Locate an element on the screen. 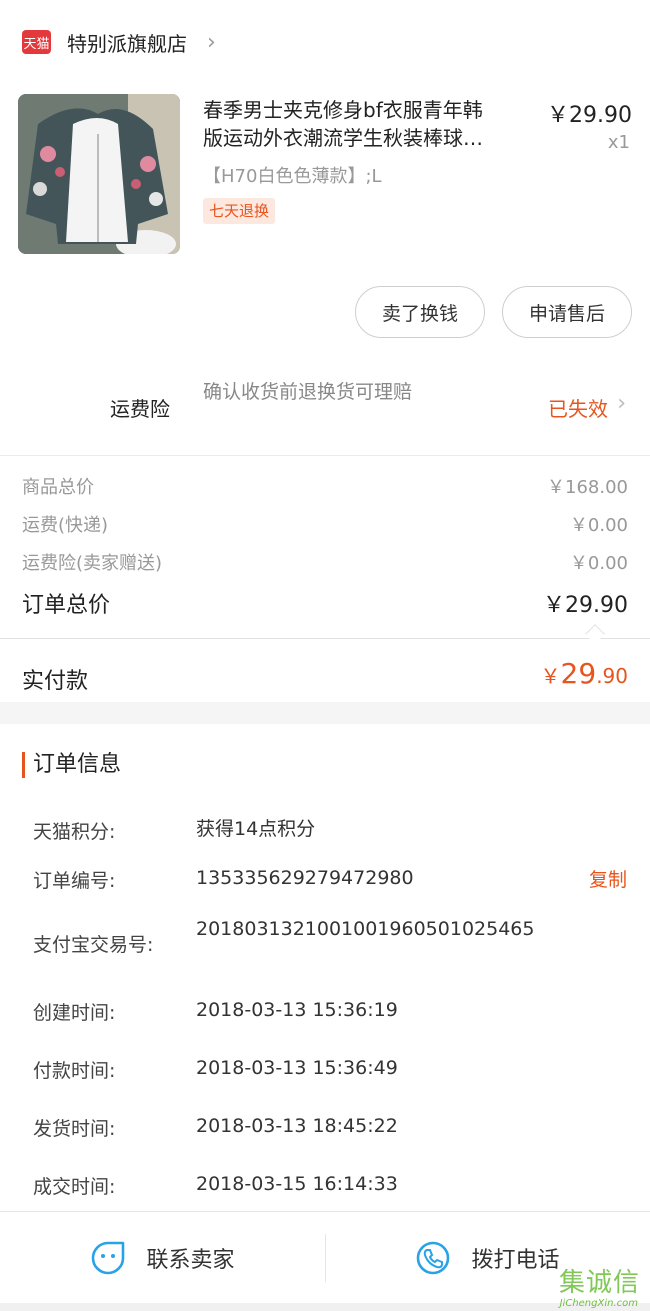 This screenshot has height=1311, width=650. info-key: 支付宝交易号: is located at coordinates (93, 945).